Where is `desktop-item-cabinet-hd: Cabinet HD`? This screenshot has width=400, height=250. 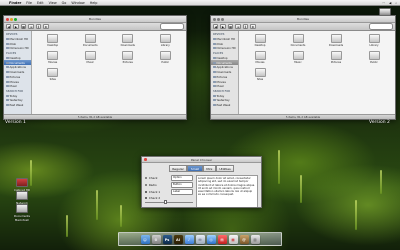
desktop-item-cabinet-hd: Cabinet HD is located at coordinates (22, 185).